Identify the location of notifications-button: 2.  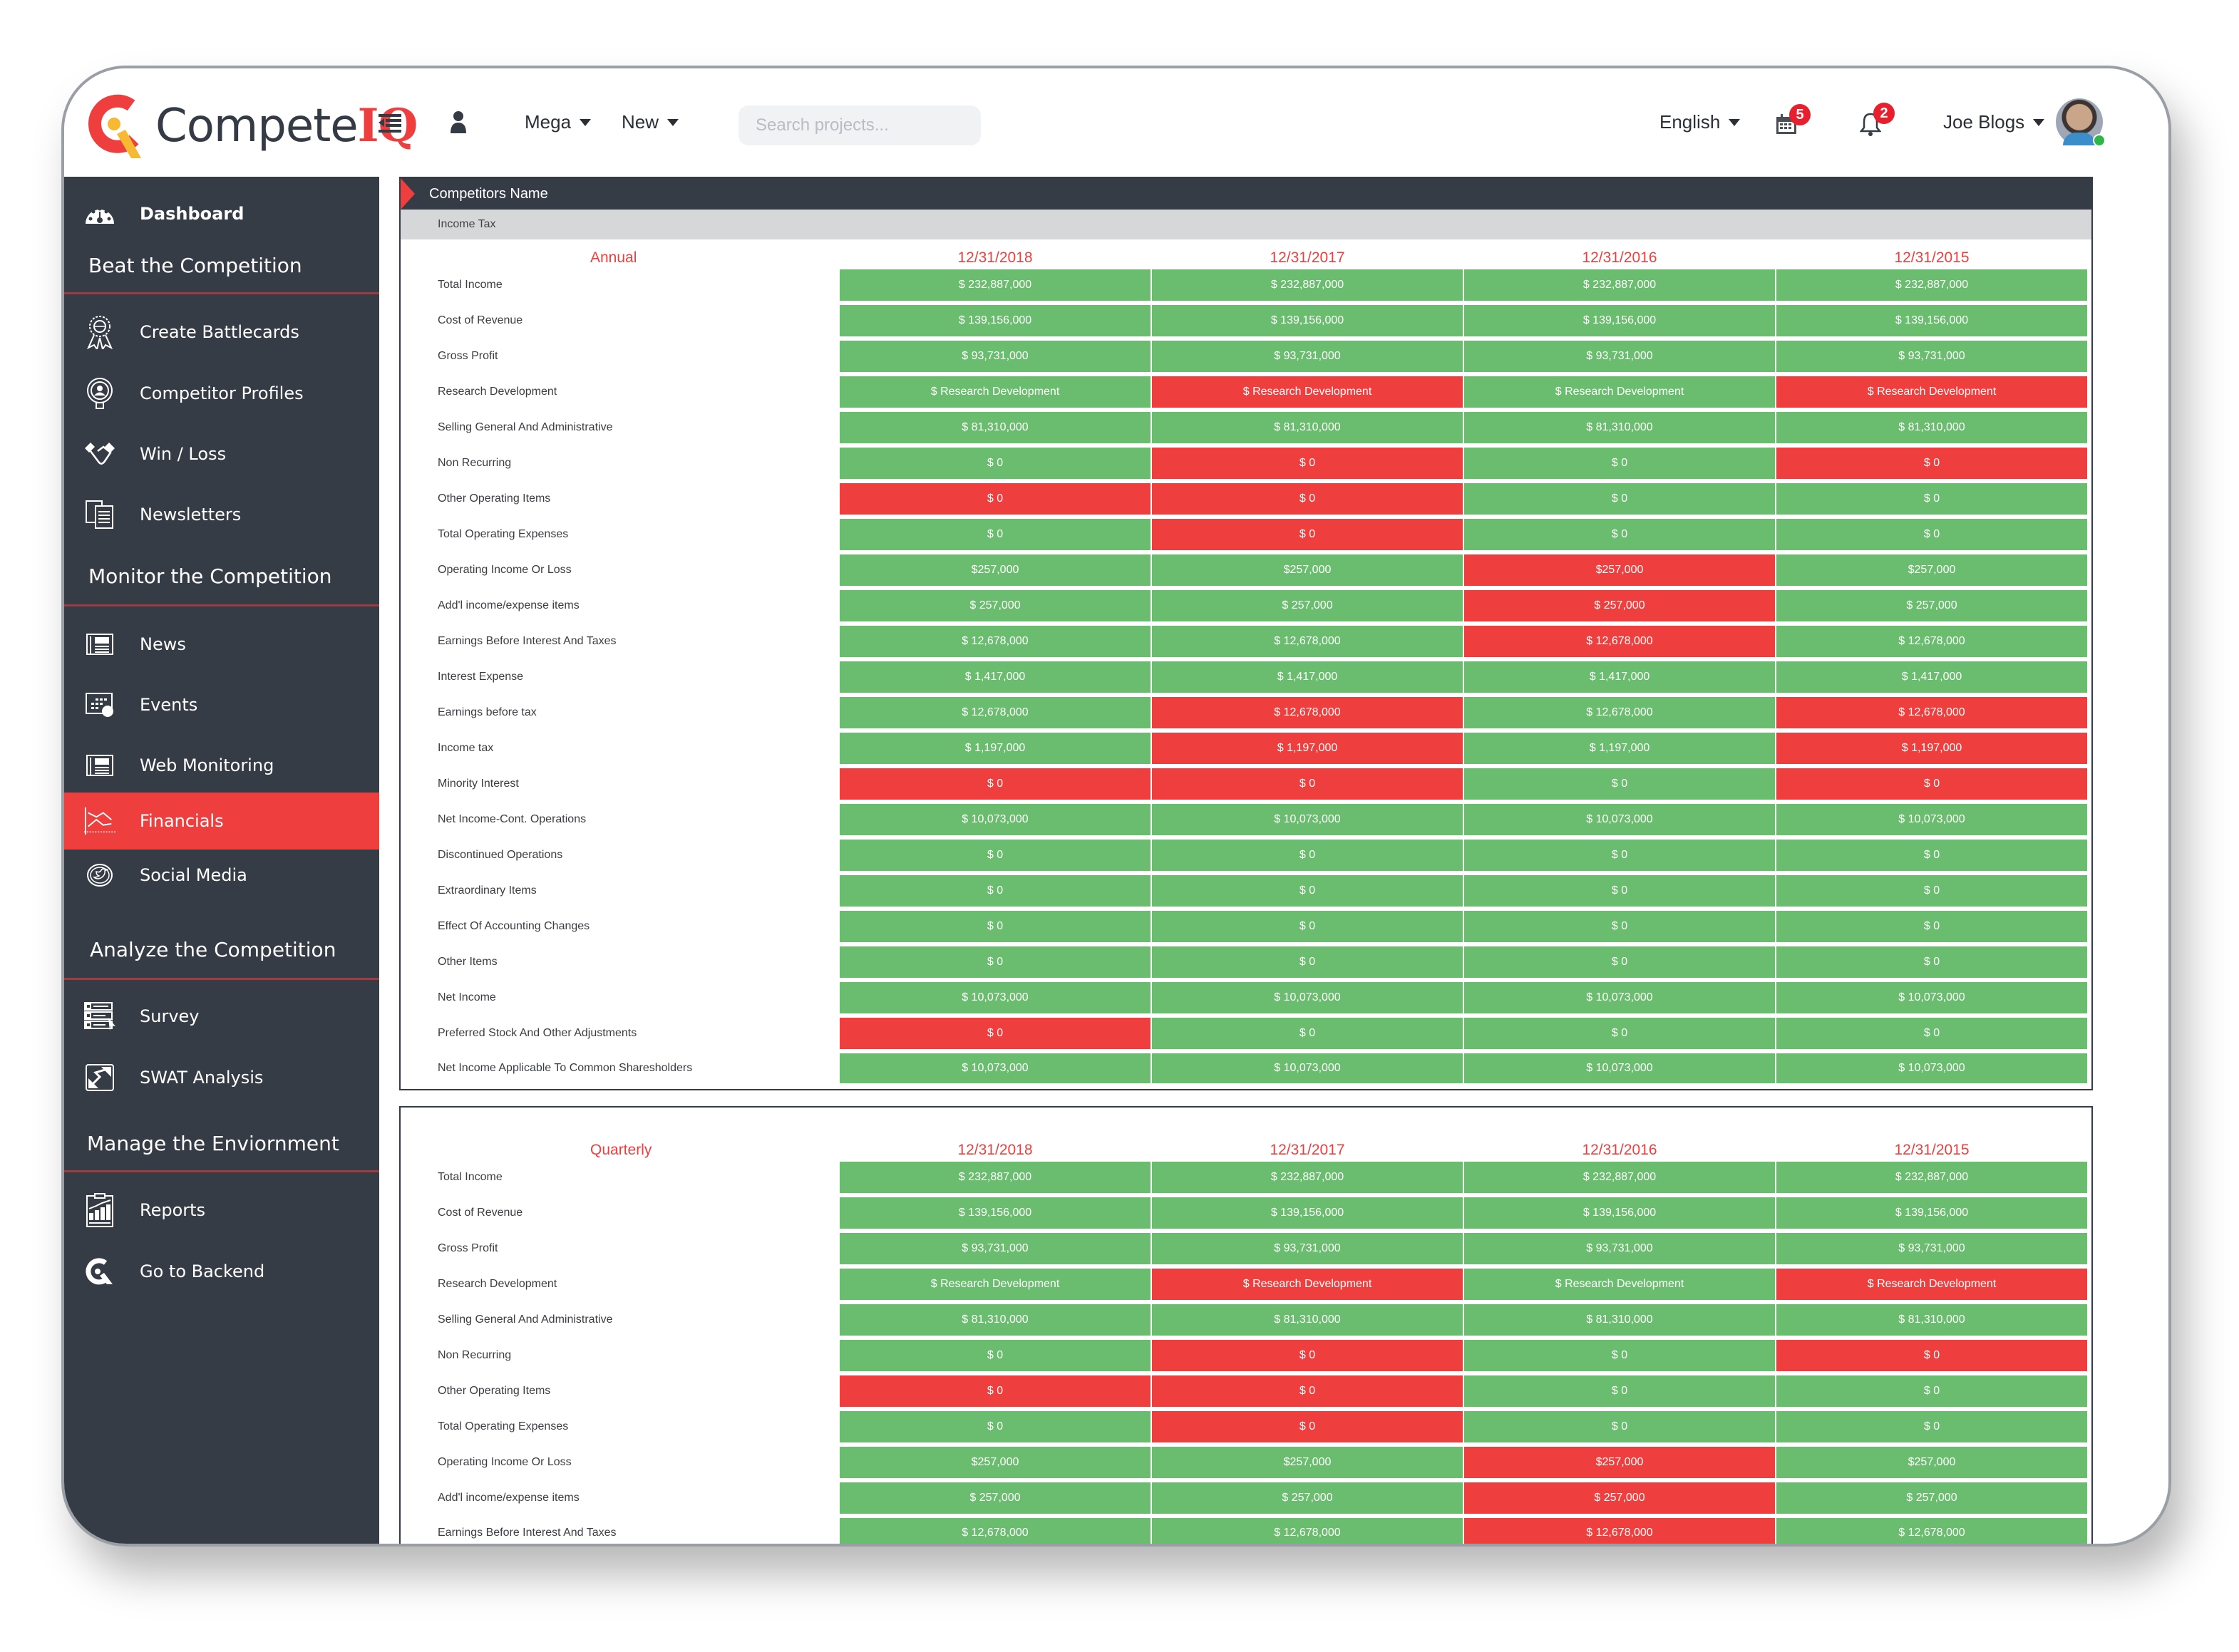
(1877, 120).